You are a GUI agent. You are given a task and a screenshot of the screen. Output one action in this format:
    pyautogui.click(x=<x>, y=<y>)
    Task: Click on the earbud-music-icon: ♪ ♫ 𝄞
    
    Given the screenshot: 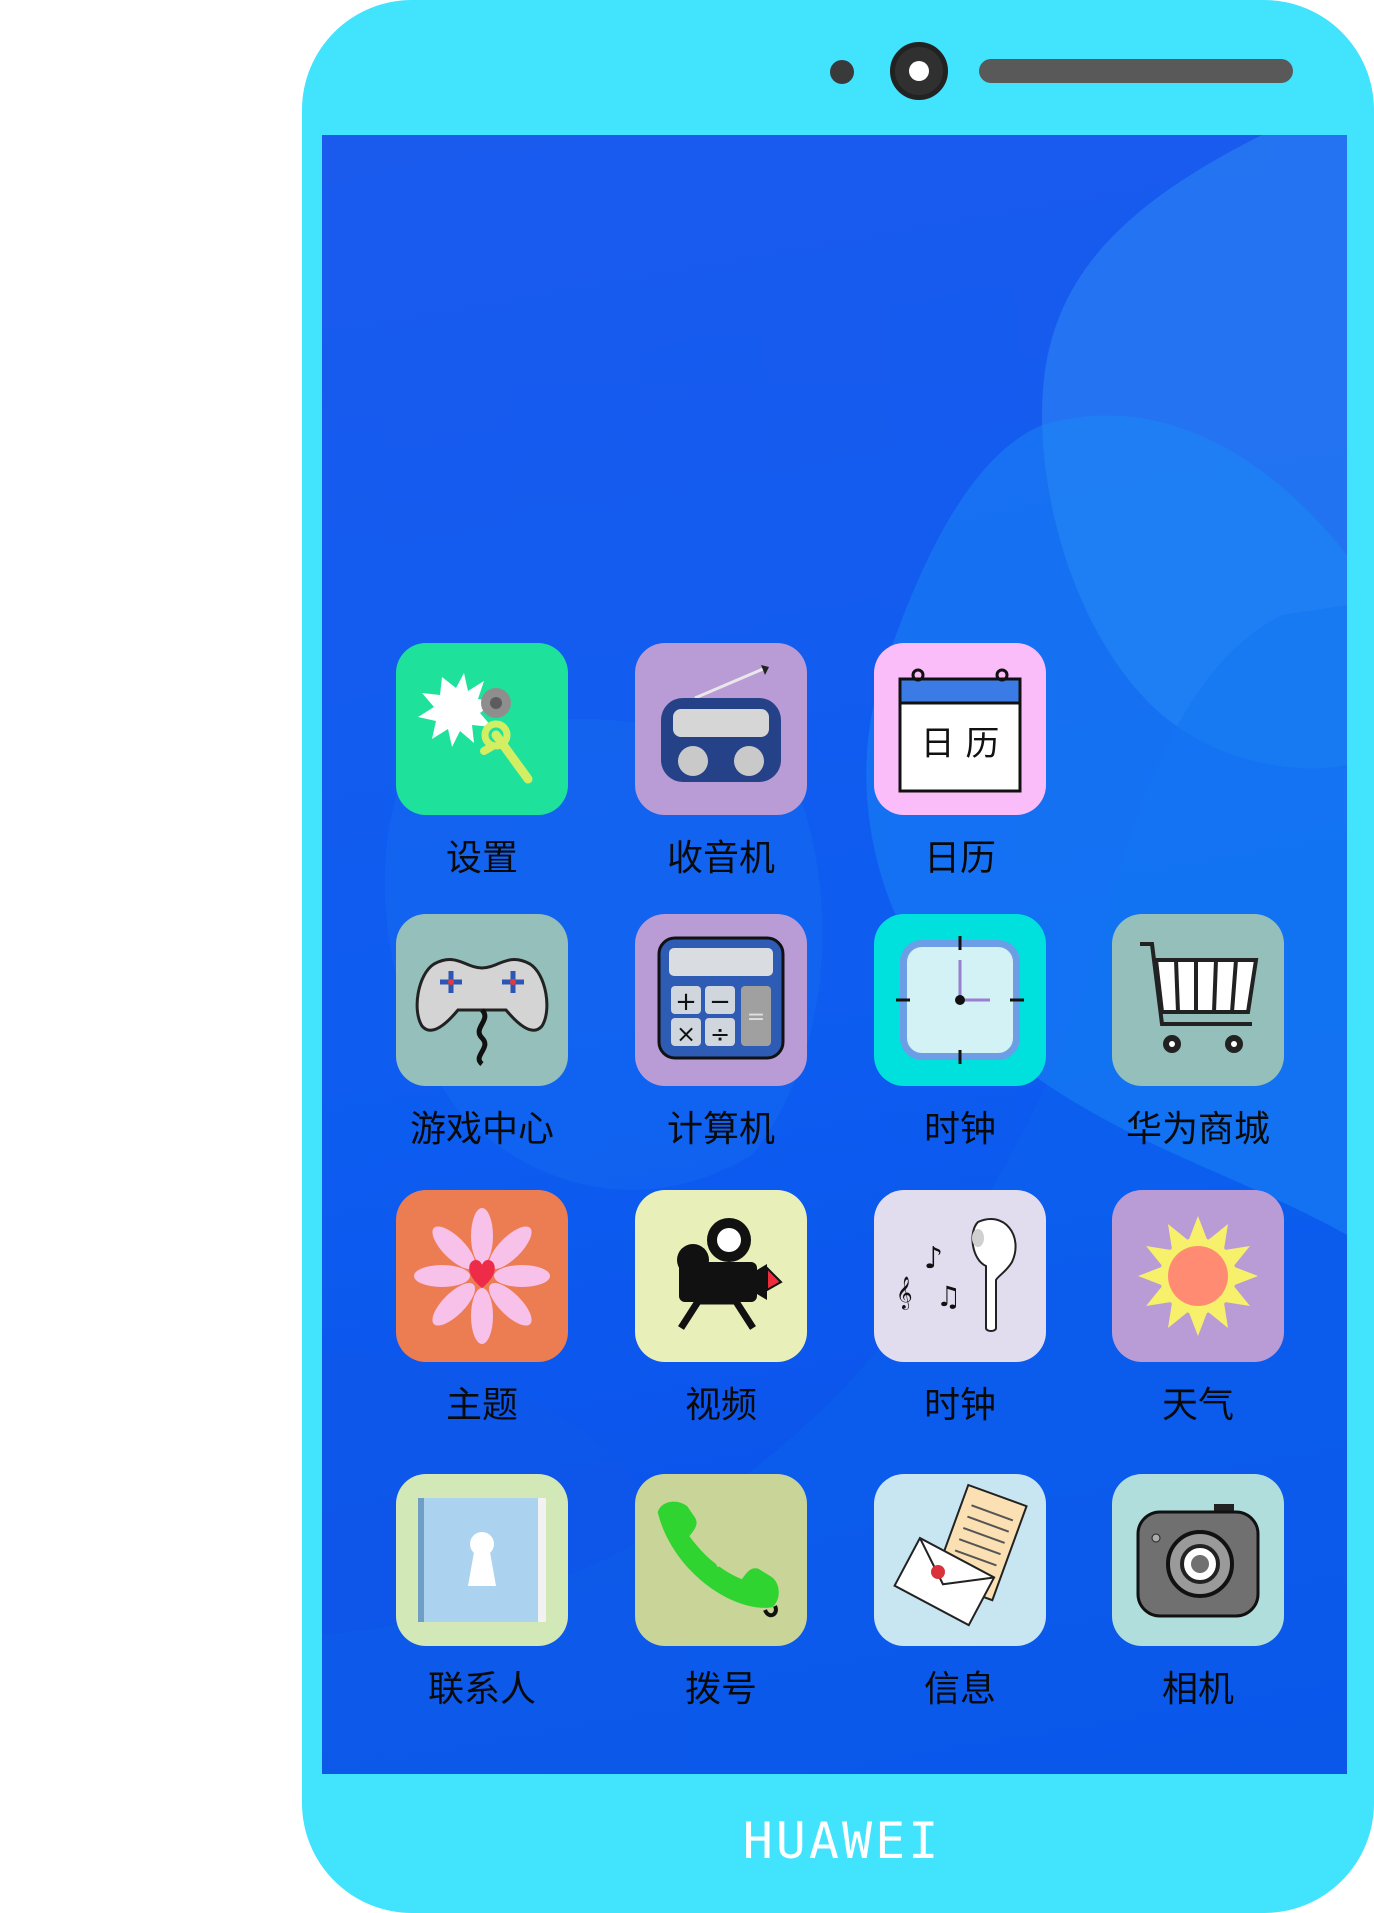 What is the action you would take?
    pyautogui.click(x=960, y=1276)
    